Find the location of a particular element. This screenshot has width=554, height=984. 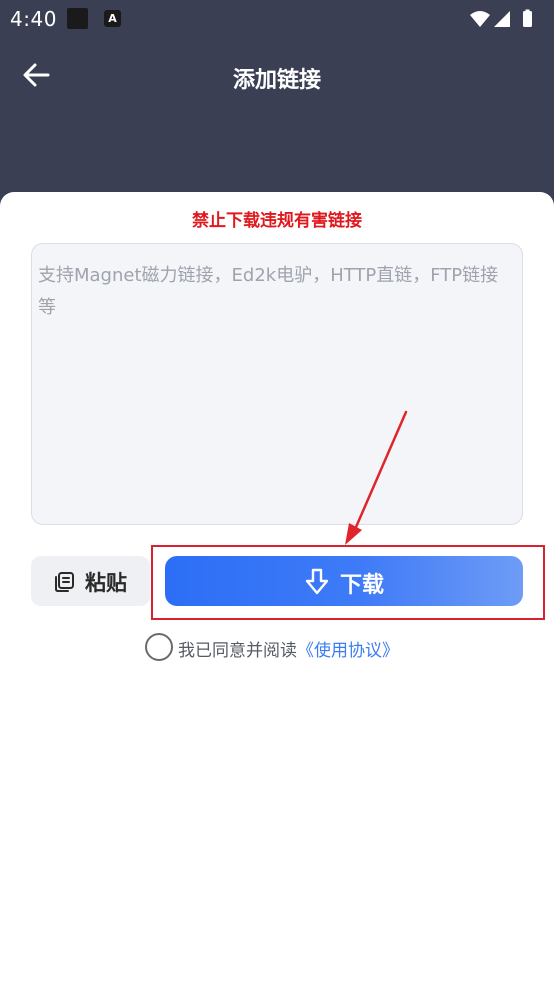

download-highlight-box is located at coordinates (348, 582).